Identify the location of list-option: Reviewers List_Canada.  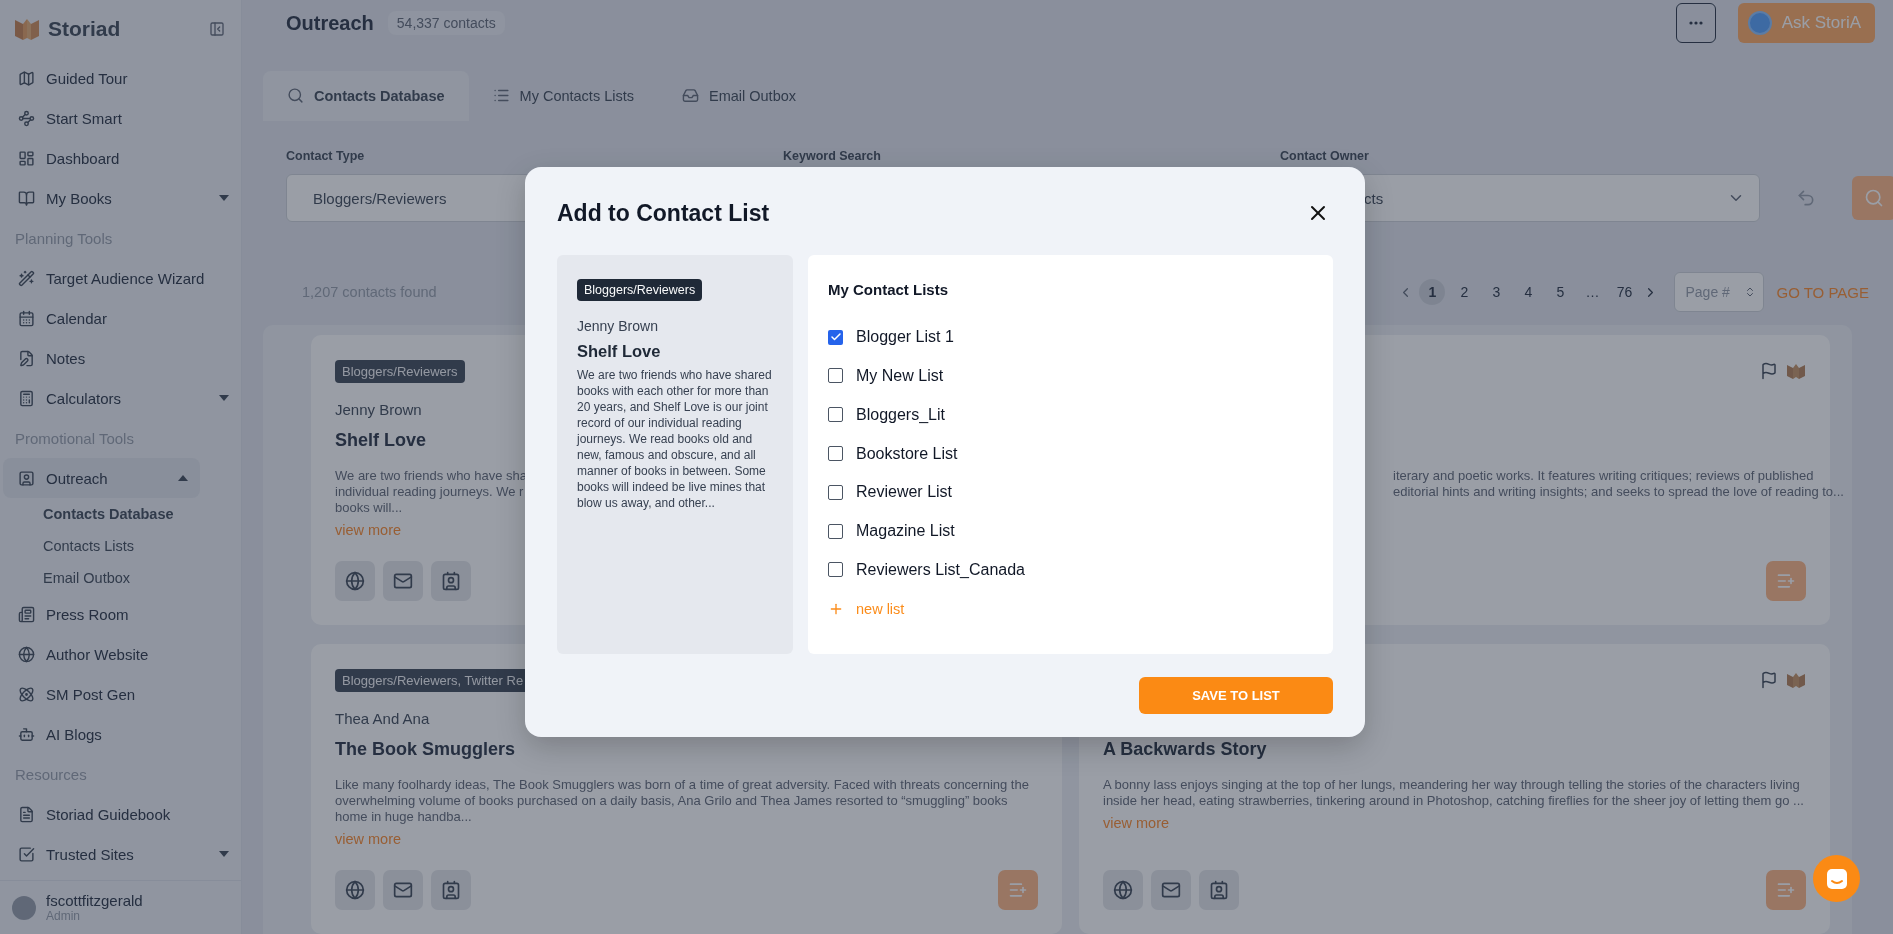
(1070, 570).